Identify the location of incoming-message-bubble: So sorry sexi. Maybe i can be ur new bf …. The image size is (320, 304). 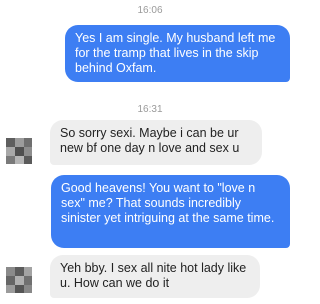
(156, 142).